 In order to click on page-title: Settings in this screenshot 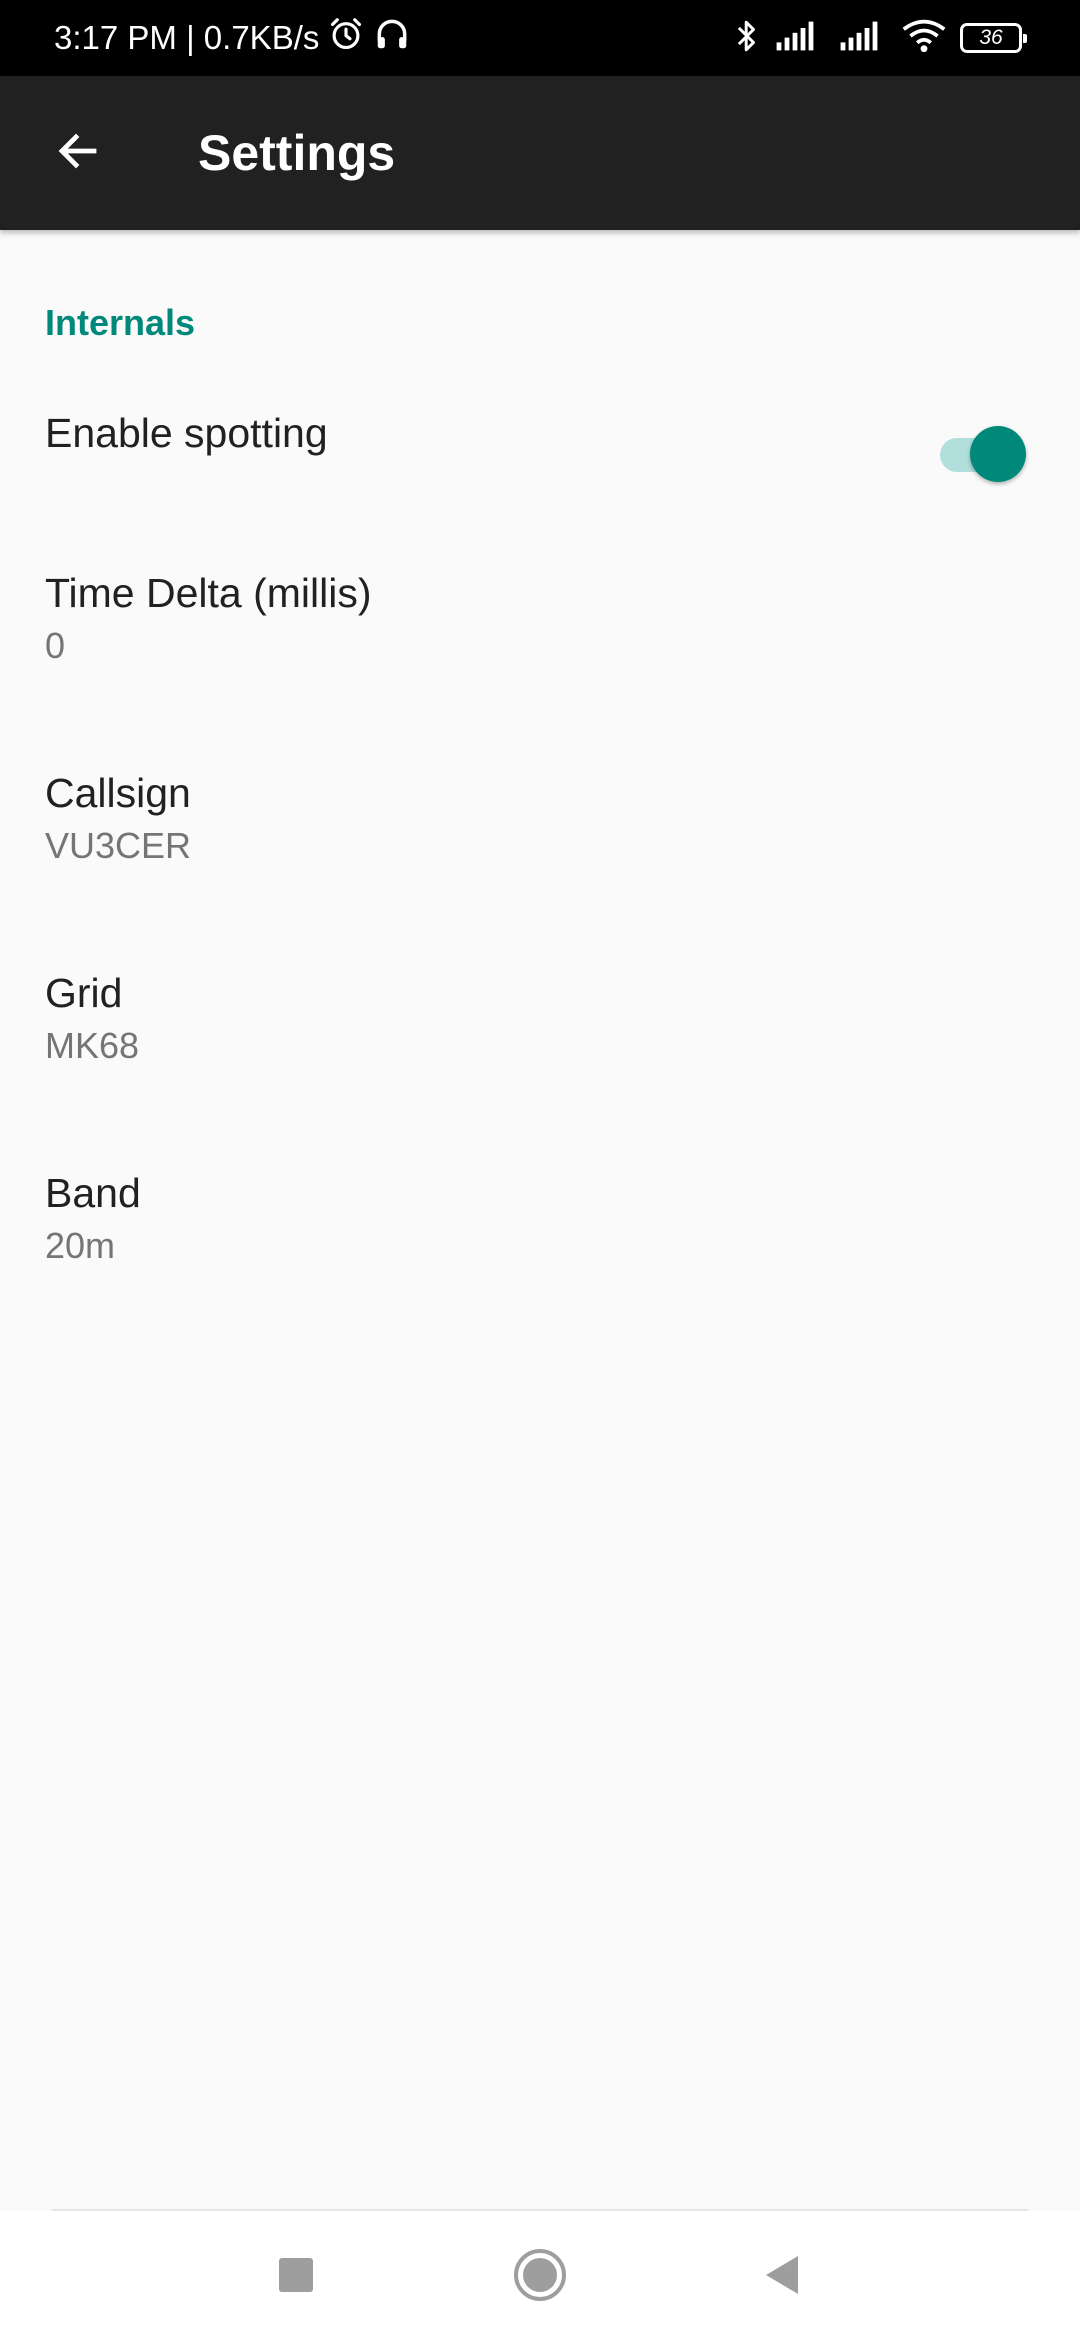, I will do `click(297, 153)`.